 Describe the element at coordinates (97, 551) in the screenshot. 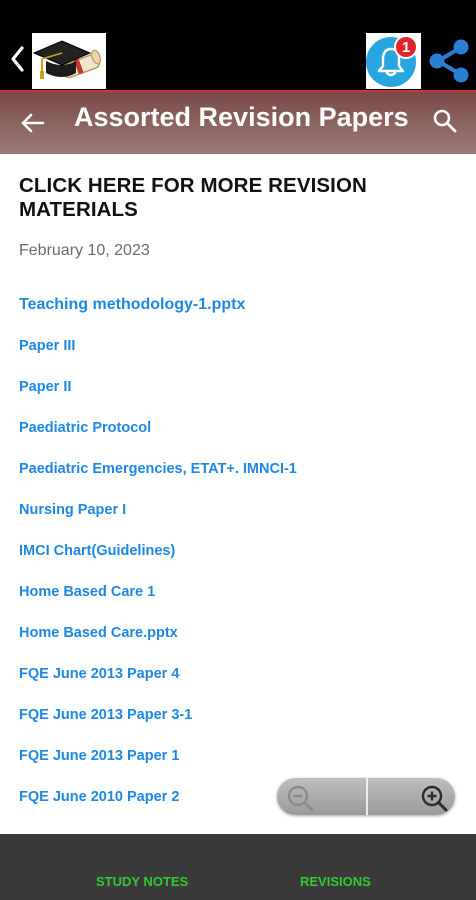

I see `download-link: IMCI Chart(Guidelines)` at that location.